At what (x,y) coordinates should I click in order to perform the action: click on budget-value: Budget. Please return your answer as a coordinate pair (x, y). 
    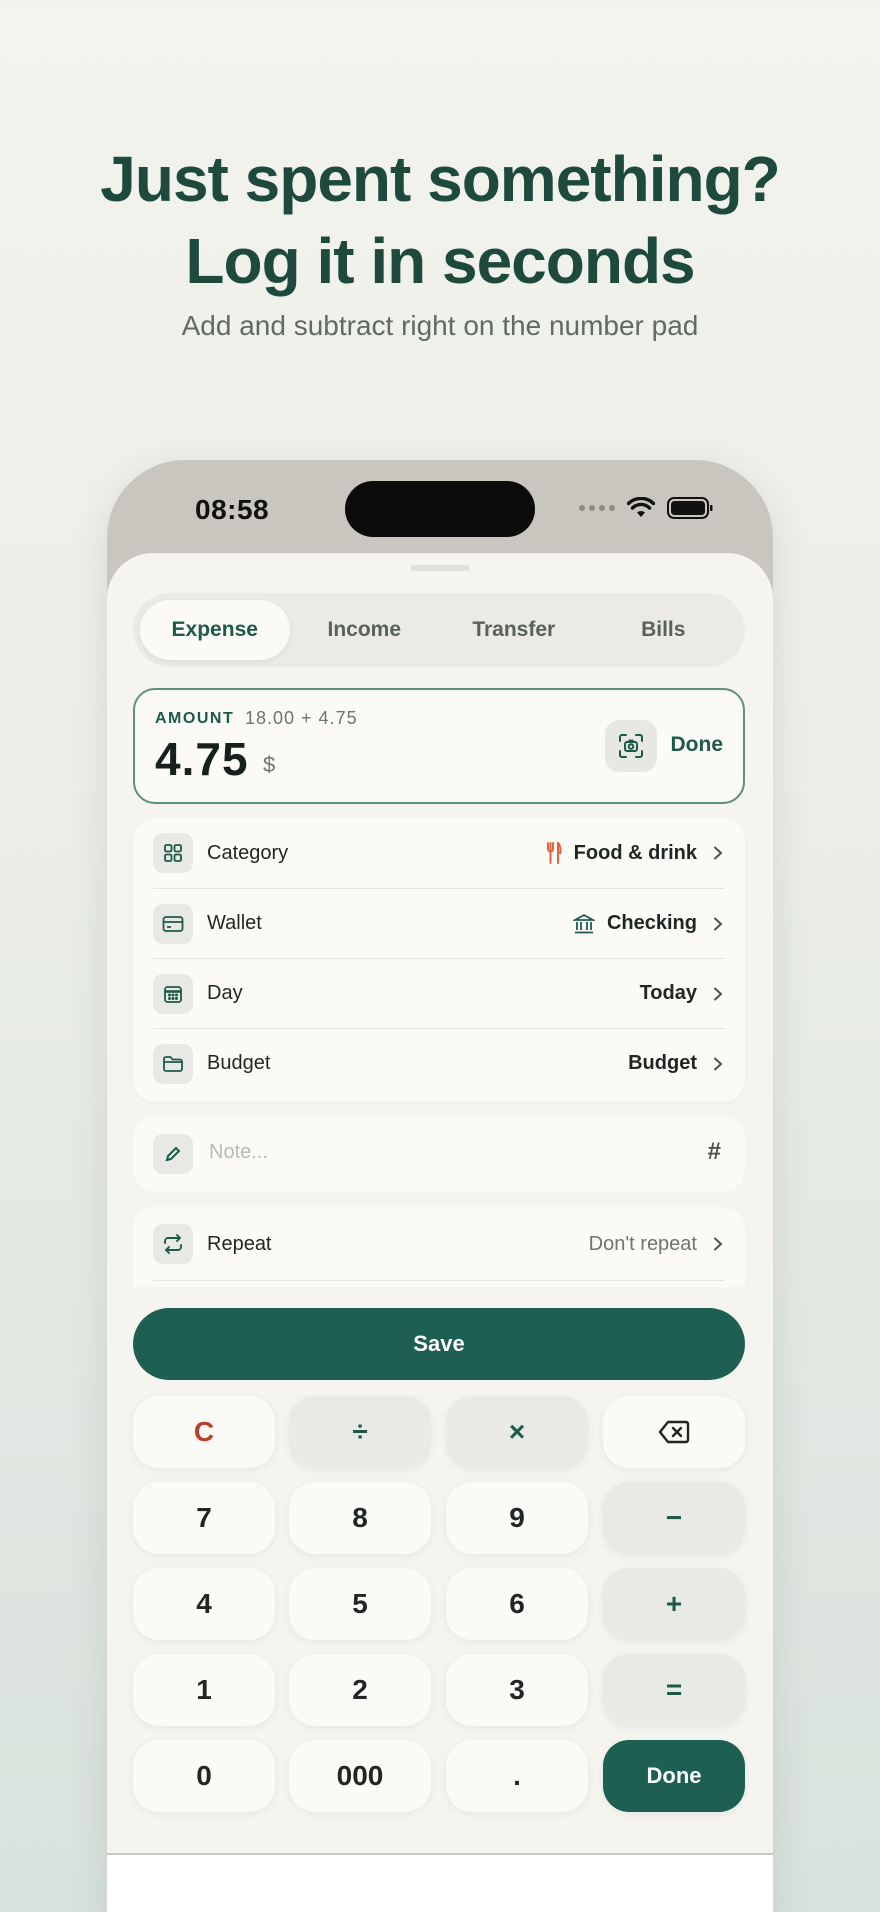
    Looking at the image, I should click on (662, 1063).